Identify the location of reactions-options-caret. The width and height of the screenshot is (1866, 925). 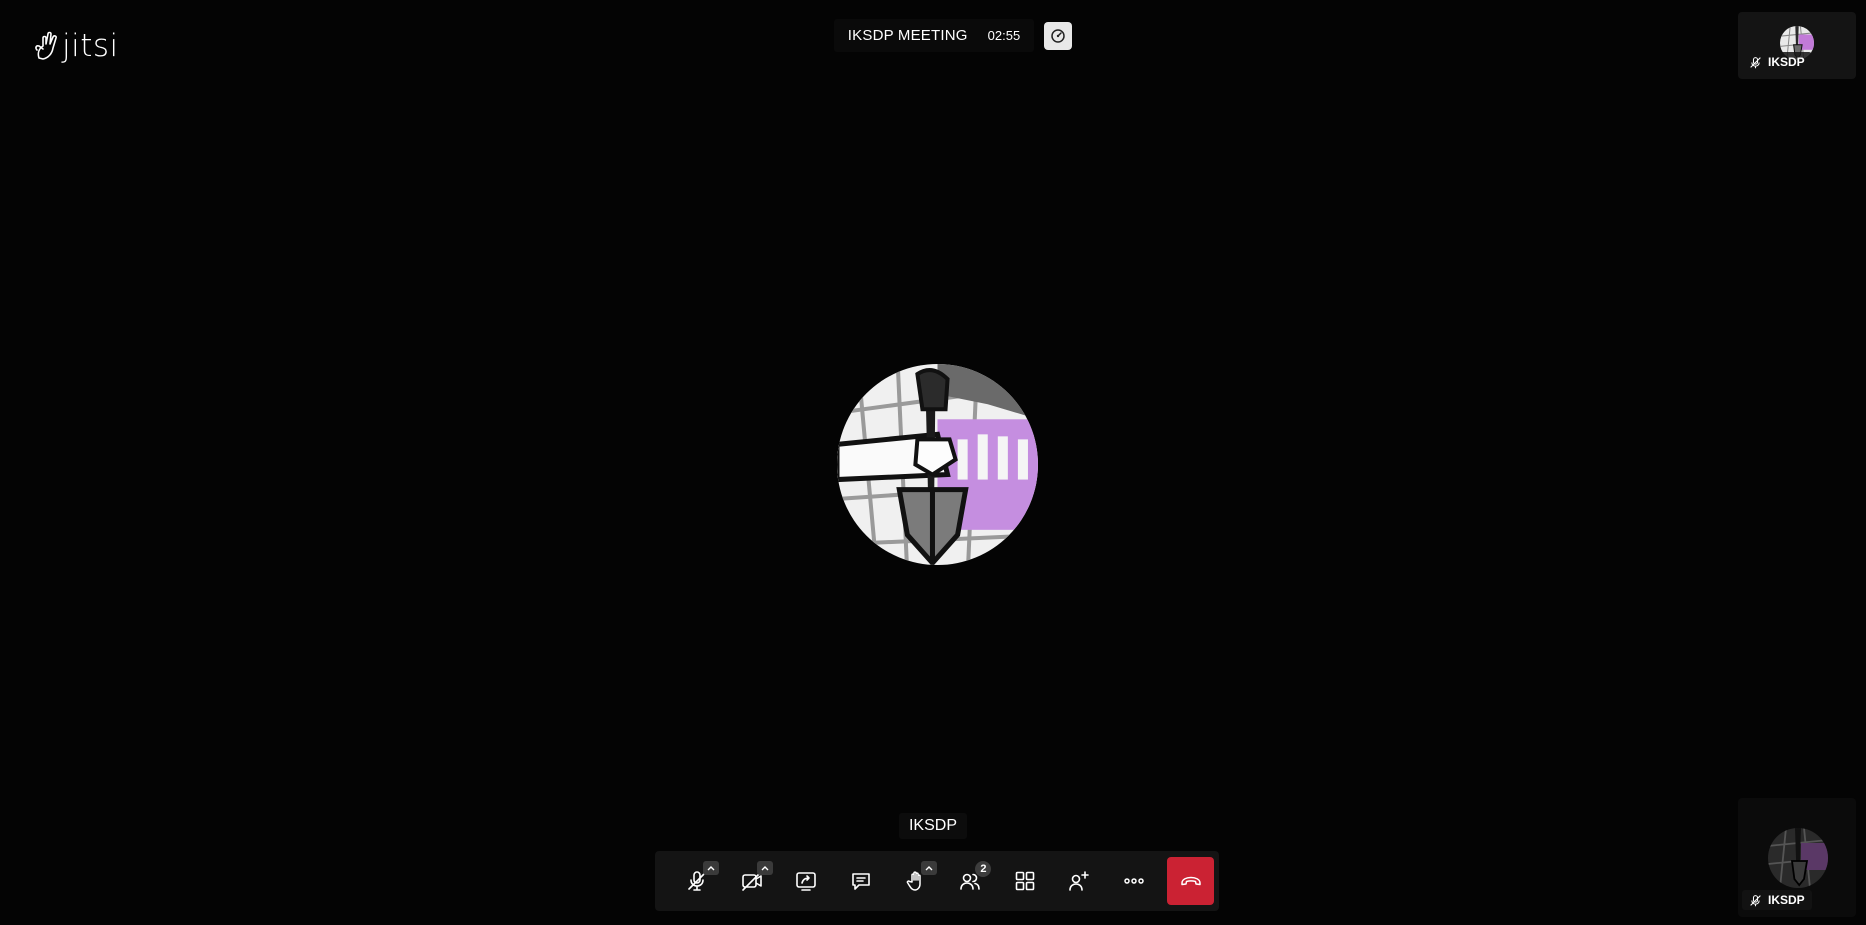
(928, 868).